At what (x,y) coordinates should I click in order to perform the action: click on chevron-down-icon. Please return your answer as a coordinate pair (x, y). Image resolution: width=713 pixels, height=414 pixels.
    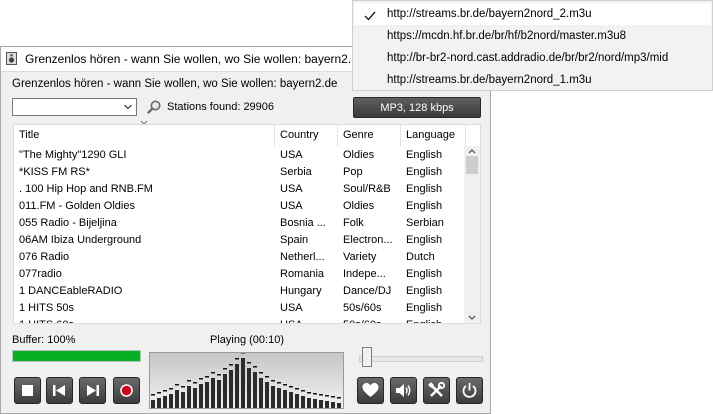
    Looking at the image, I should click on (128, 107).